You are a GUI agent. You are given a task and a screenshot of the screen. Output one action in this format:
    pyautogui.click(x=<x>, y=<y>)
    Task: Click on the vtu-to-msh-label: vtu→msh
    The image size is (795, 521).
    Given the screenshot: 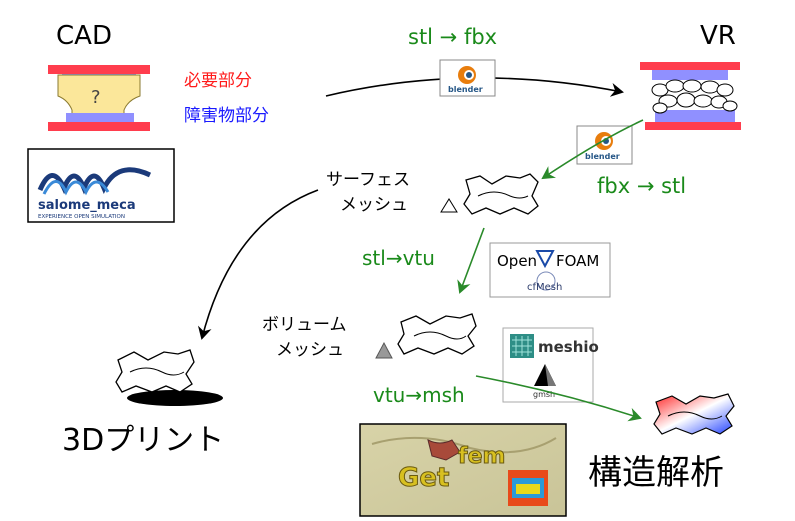 What is the action you would take?
    pyautogui.click(x=419, y=395)
    